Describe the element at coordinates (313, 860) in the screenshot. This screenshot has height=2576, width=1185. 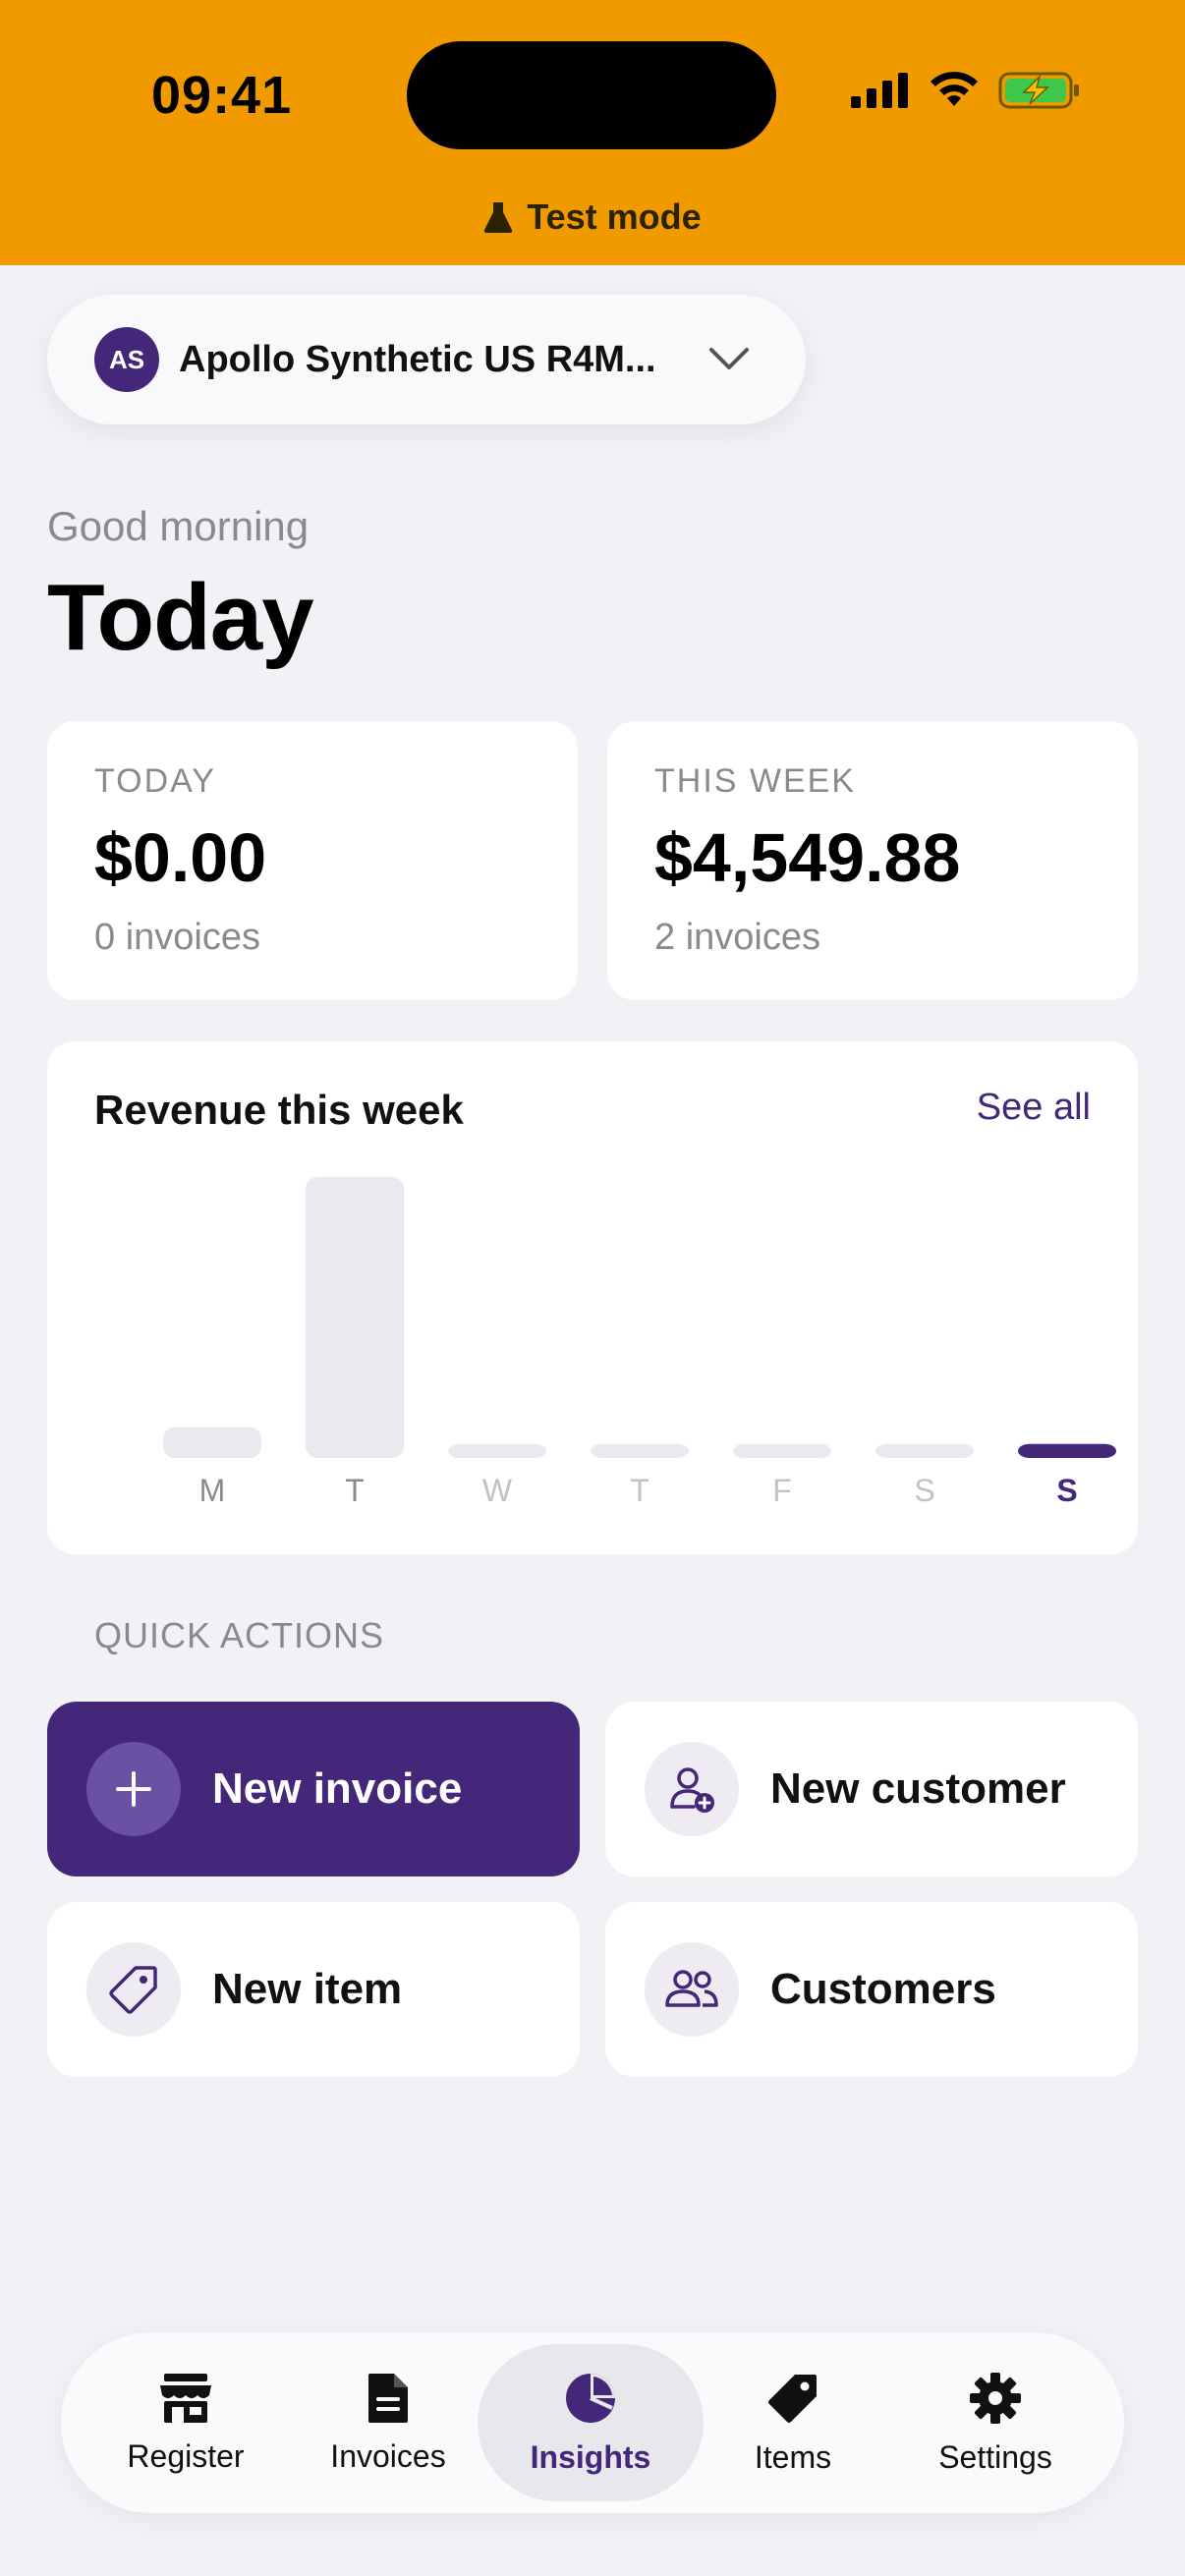
I see `stat-card-today: TODAY $0.00 0 invoices` at that location.